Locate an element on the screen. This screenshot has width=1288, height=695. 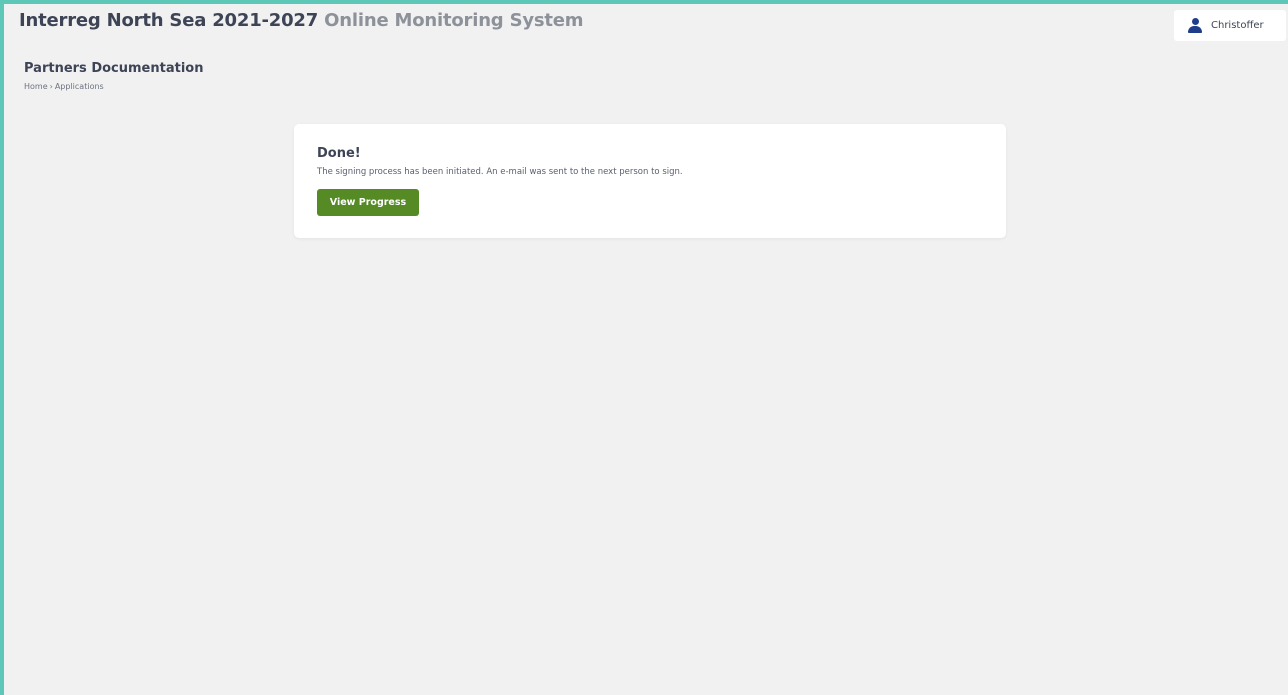
breadcrumb-applications-link: Applications is located at coordinates (79, 86).